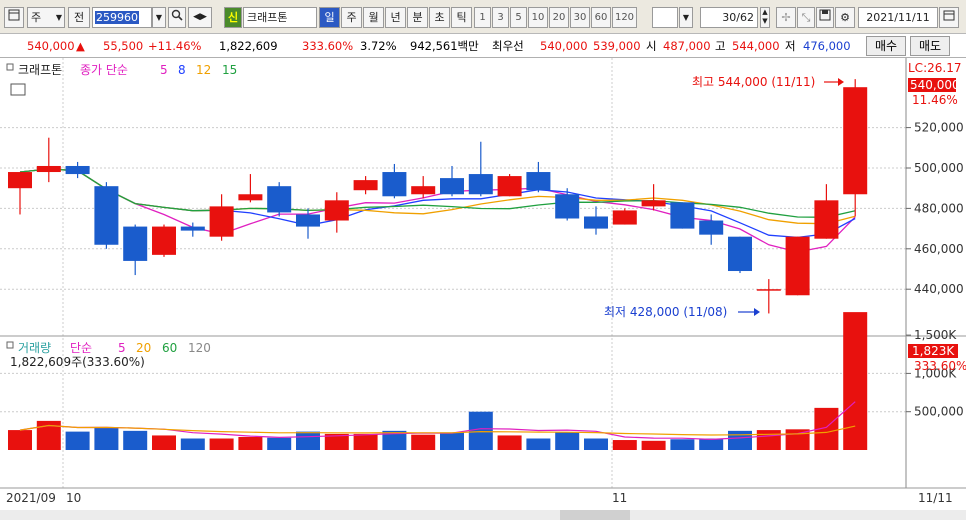  What do you see at coordinates (122, 348) in the screenshot?
I see `volume-ma-legend-5: 5` at bounding box center [122, 348].